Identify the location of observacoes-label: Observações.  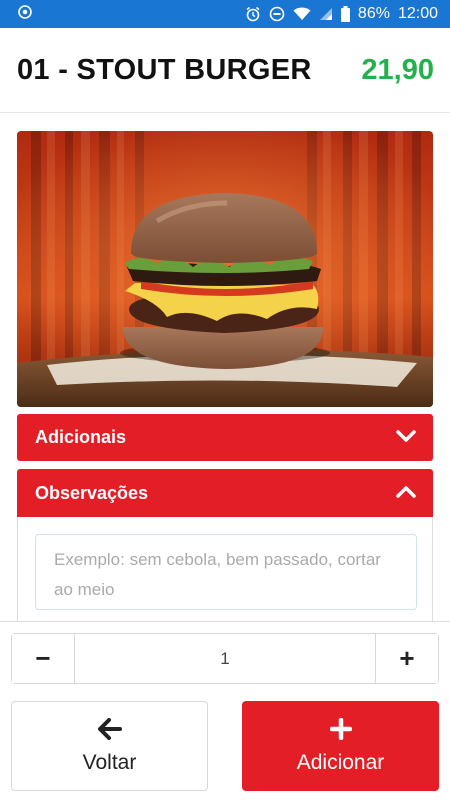
(92, 492).